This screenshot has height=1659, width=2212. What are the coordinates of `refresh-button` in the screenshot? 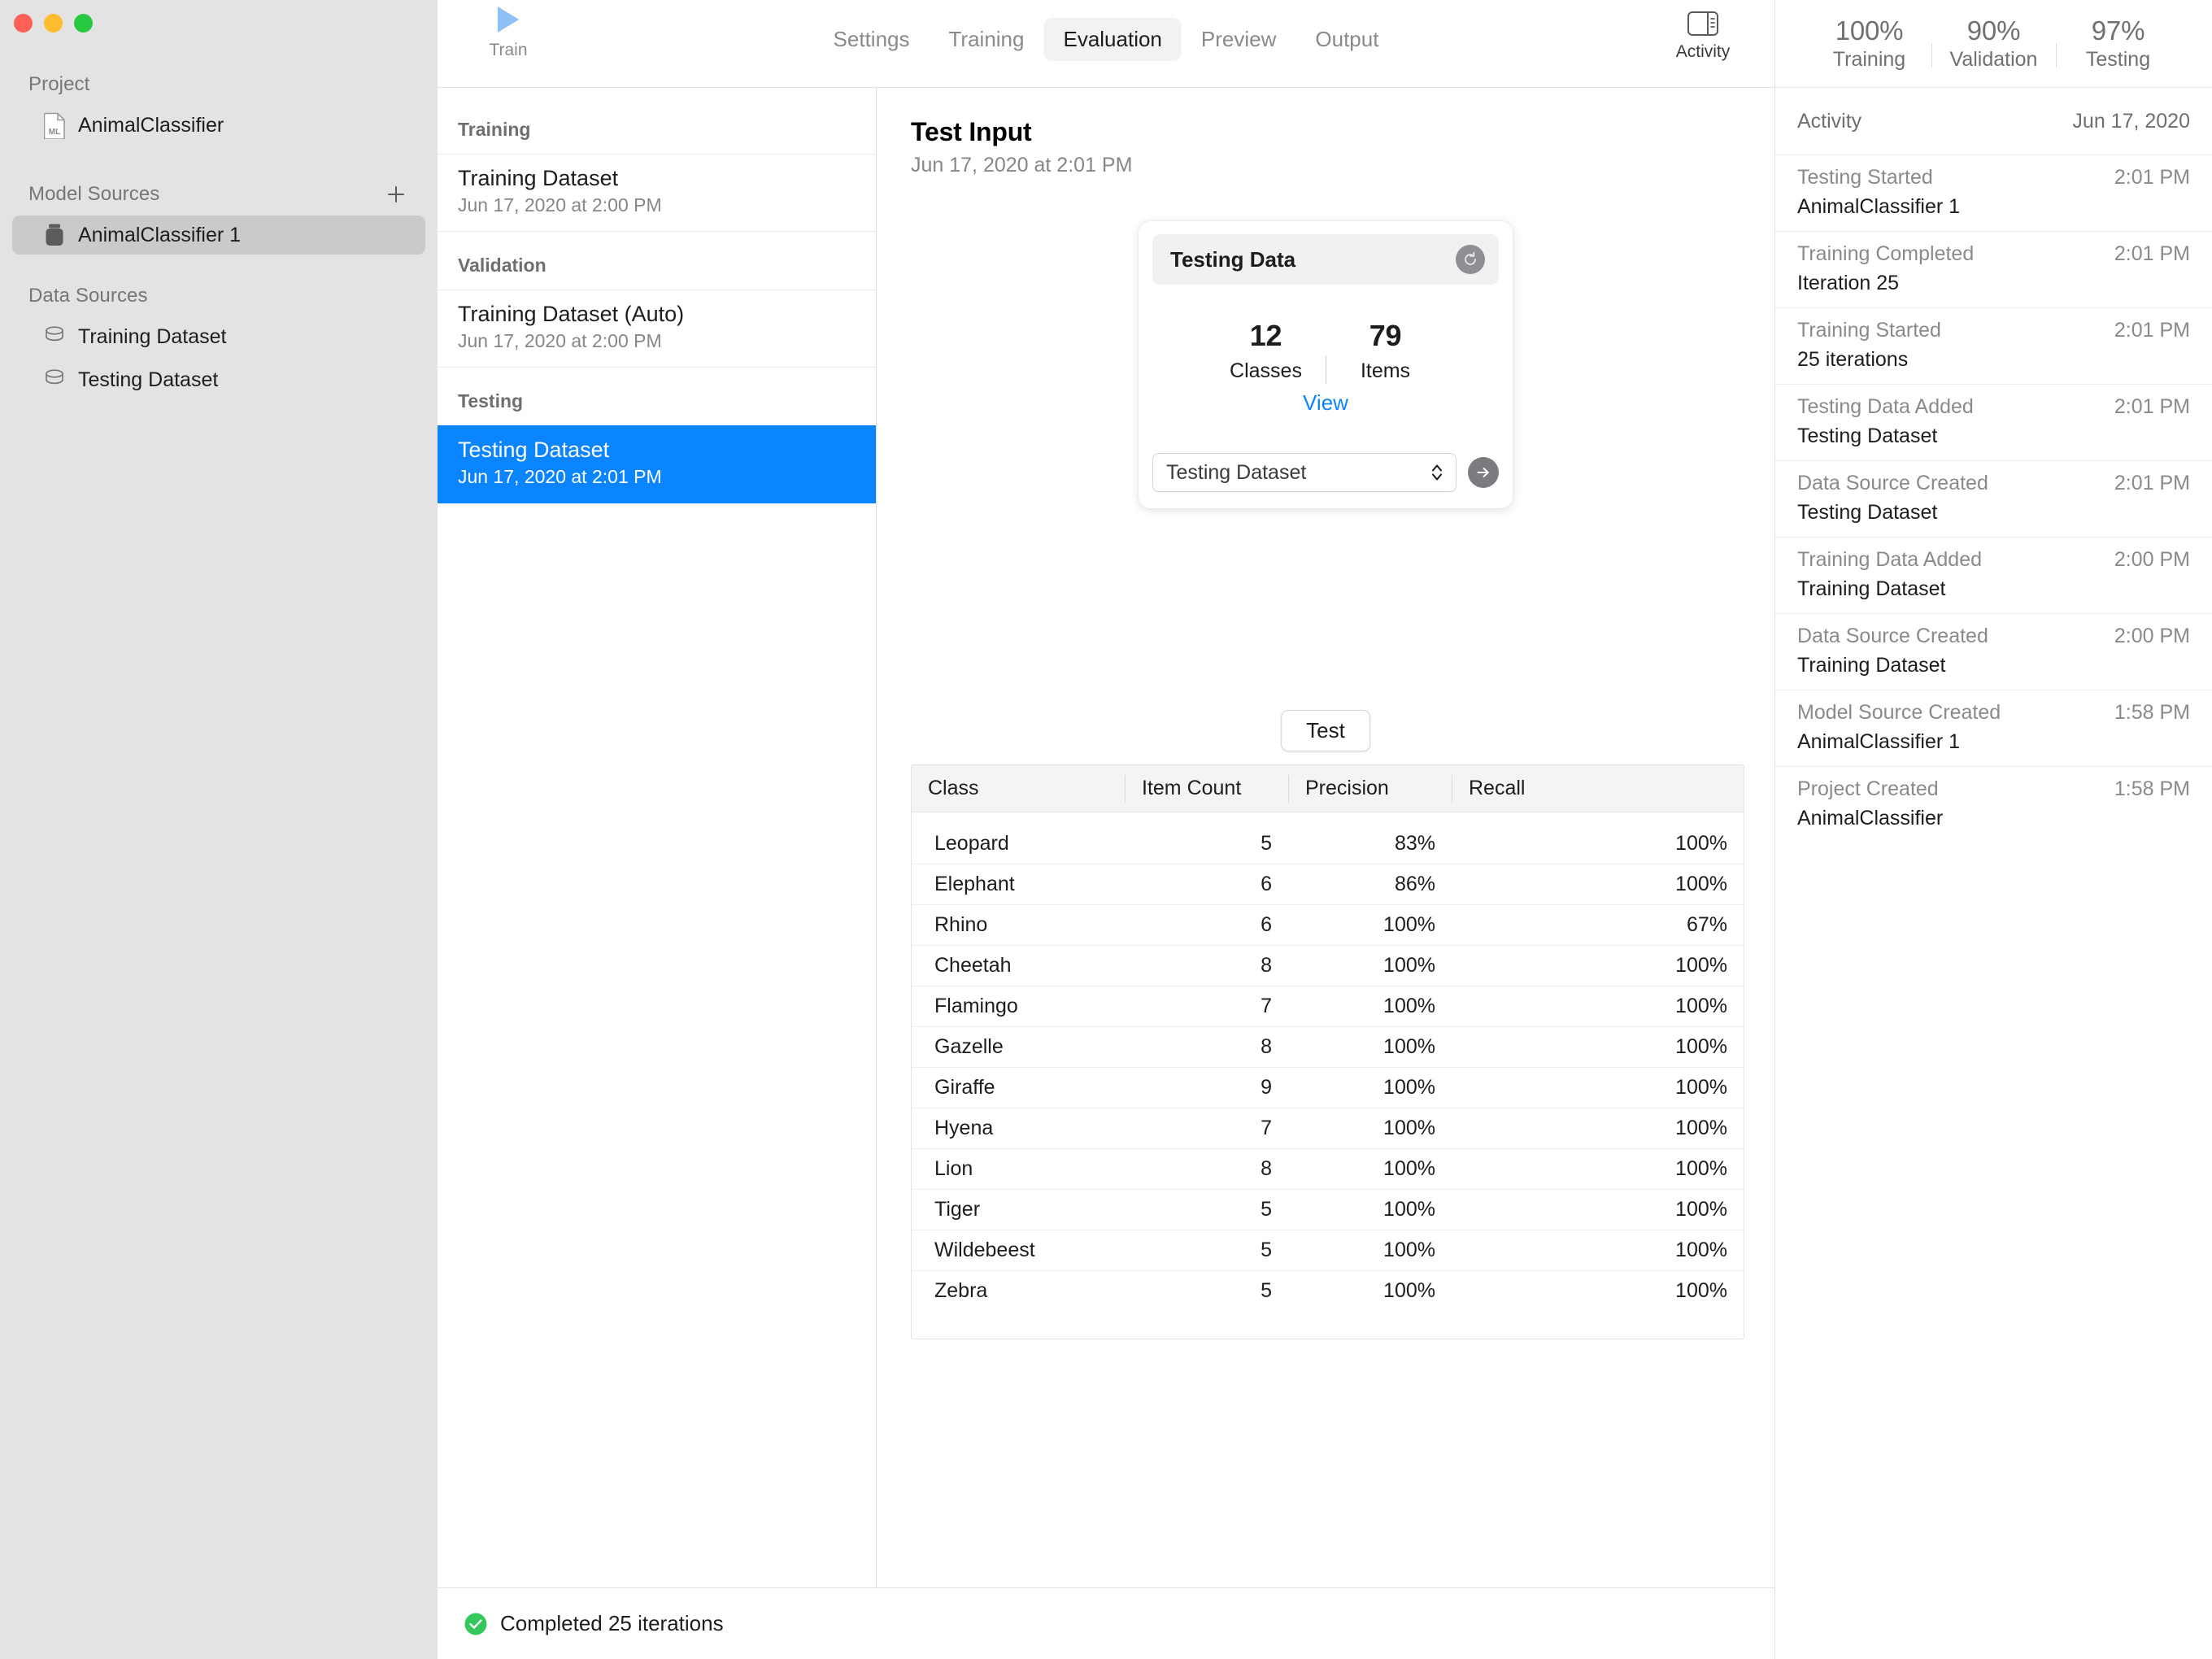 It's located at (1470, 259).